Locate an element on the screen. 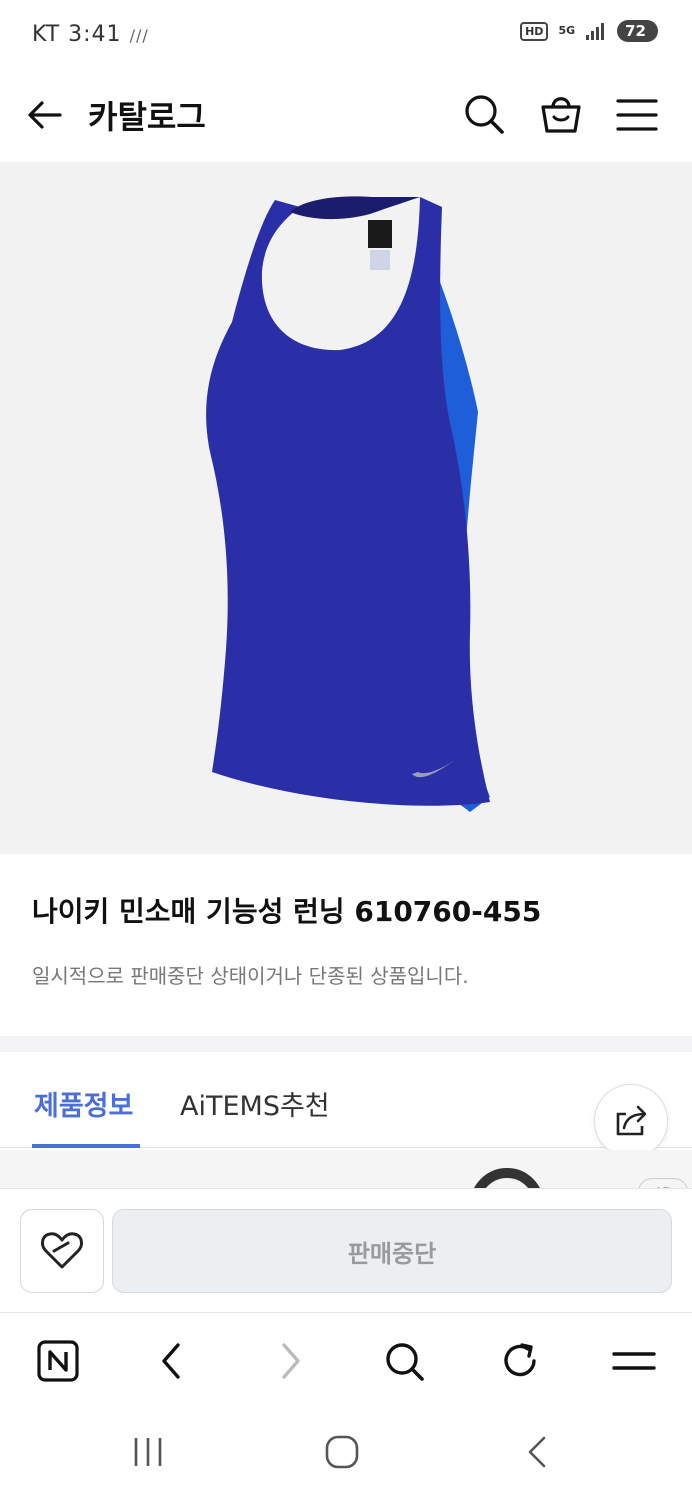  section-divider is located at coordinates (346, 1044).